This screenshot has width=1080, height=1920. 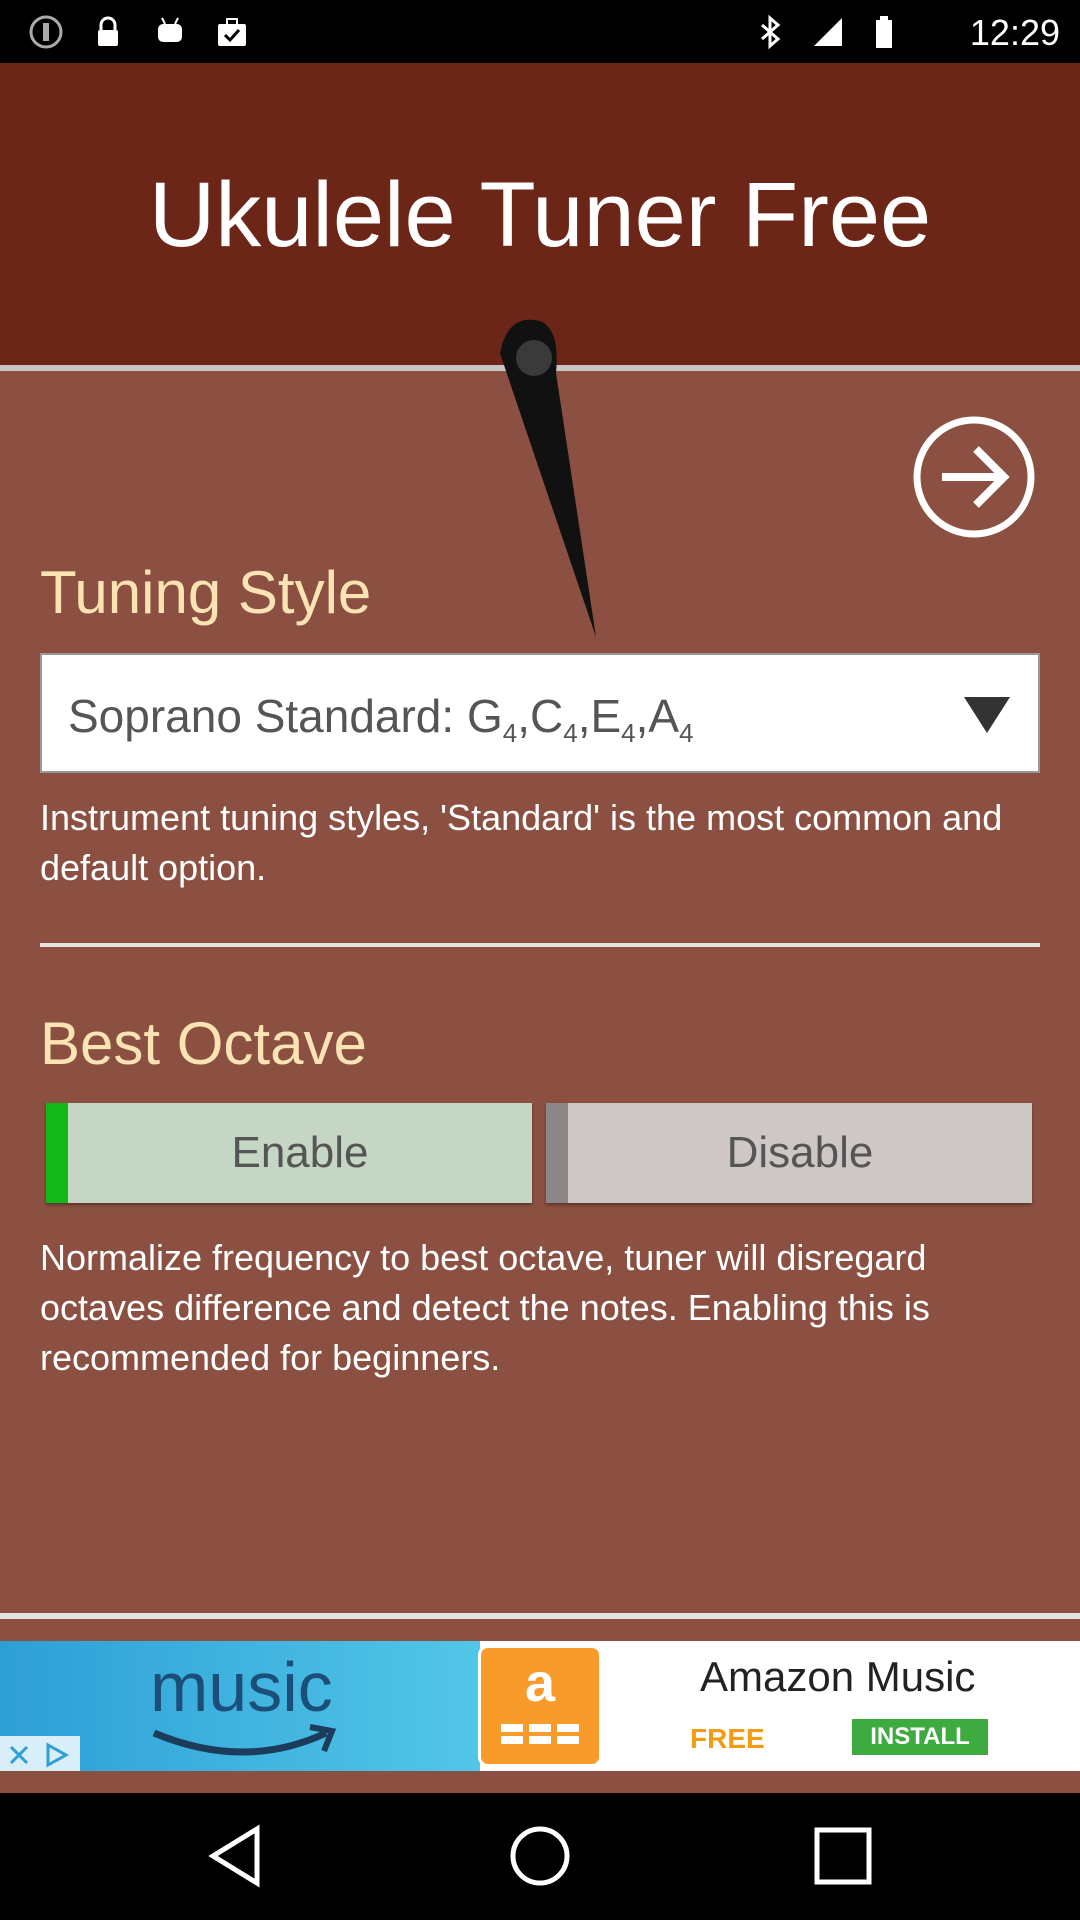 I want to click on close-icon, so click(x=19, y=1755).